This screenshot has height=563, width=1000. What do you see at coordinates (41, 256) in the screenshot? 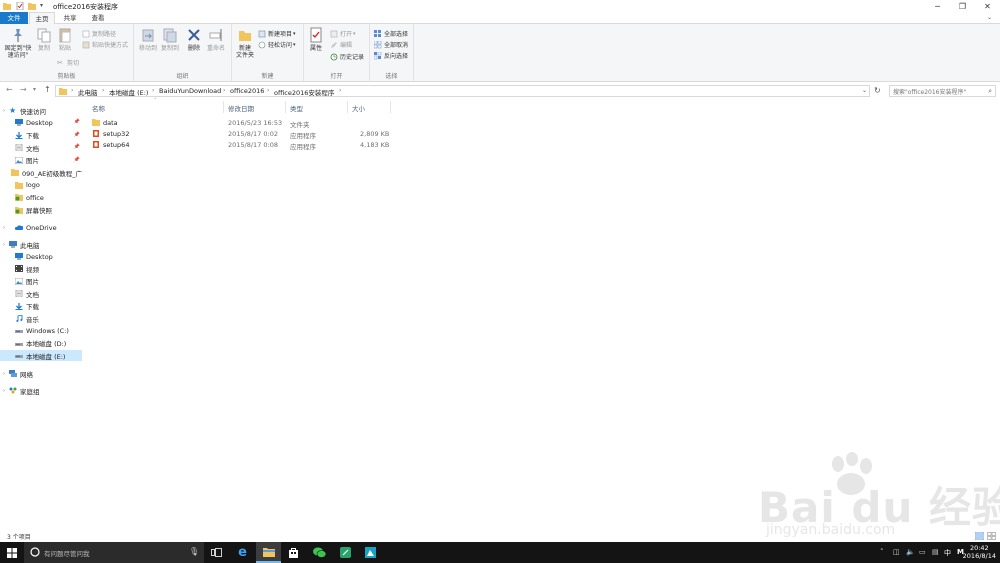
I see `nav-pc-item: Desktop` at bounding box center [41, 256].